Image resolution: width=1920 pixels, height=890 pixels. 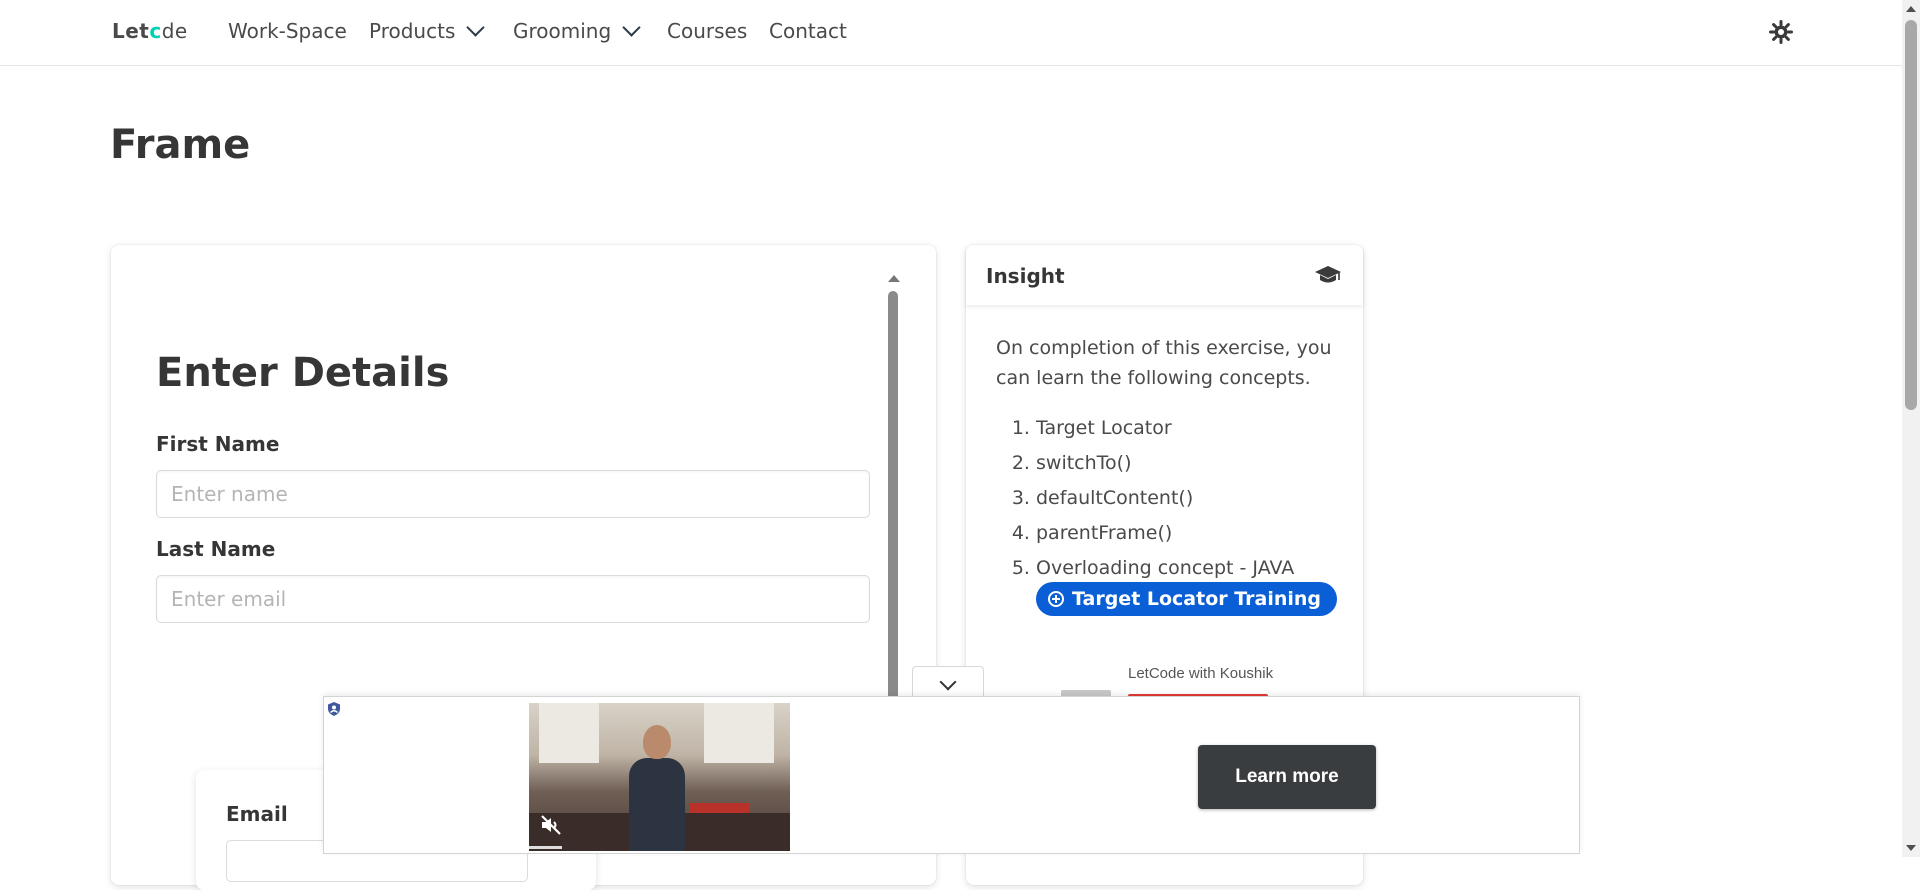 I want to click on brand-text-de: de, so click(x=174, y=31).